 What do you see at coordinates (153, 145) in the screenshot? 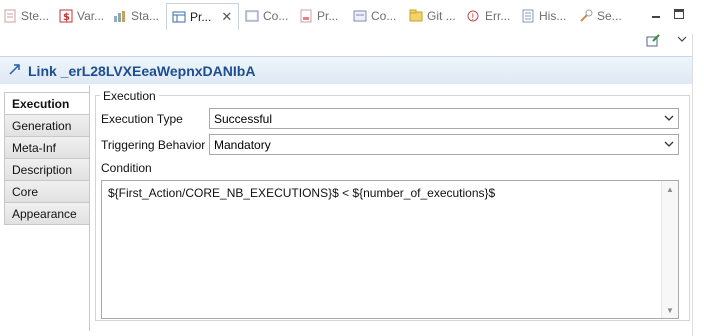
I see `triggering-behavior-label: Triggering Behavior` at bounding box center [153, 145].